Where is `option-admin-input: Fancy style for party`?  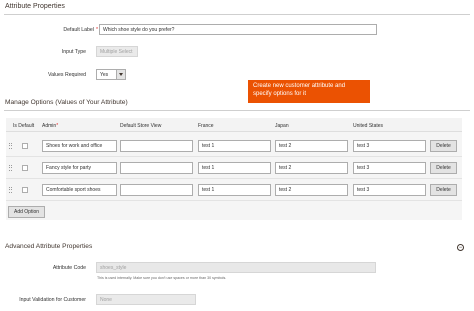
option-admin-input: Fancy style for party is located at coordinates (79, 168).